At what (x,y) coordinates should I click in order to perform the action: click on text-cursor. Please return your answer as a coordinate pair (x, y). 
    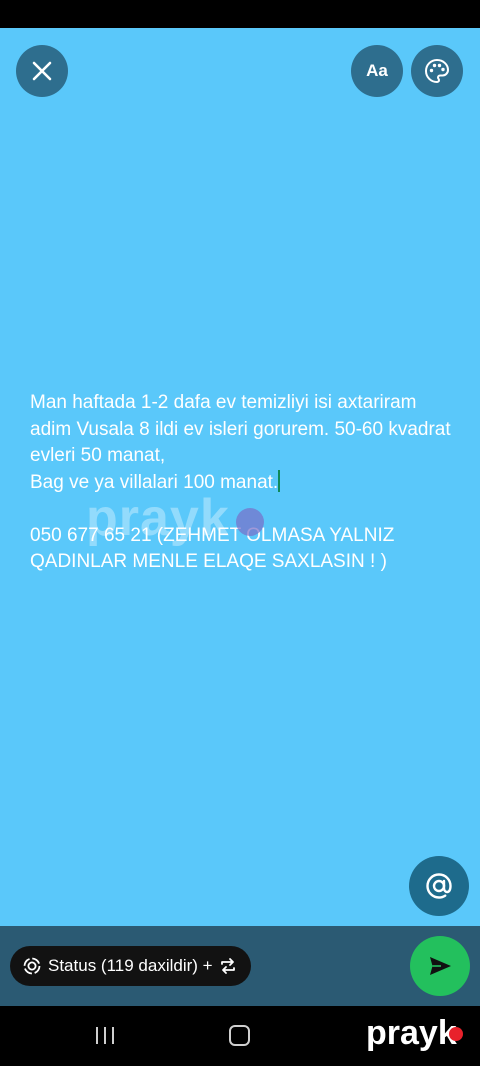
    Looking at the image, I should click on (279, 480).